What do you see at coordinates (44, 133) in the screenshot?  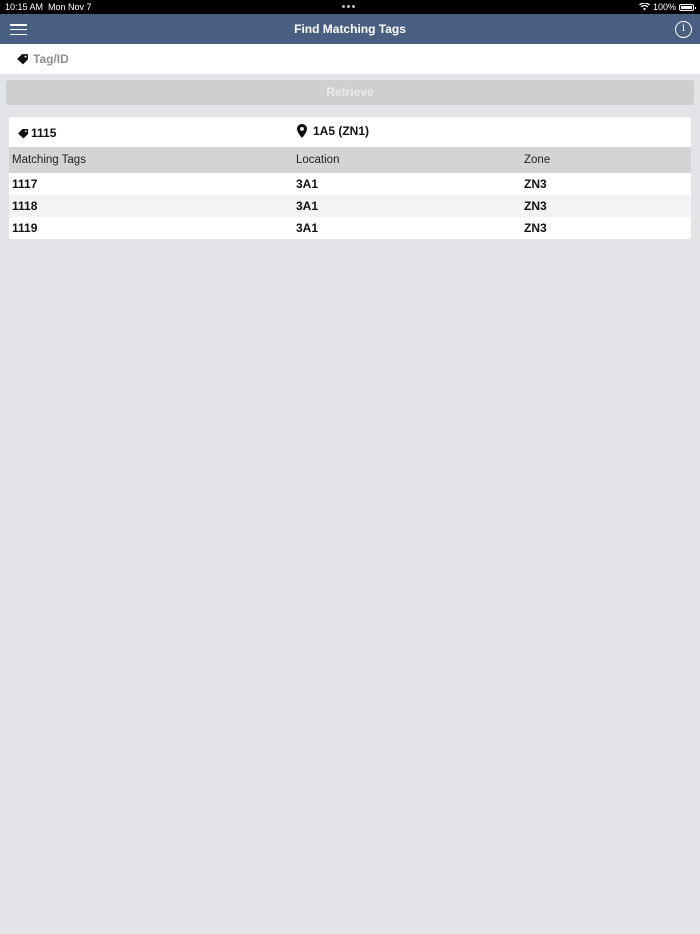 I see `selected-tag-value: 1115` at bounding box center [44, 133].